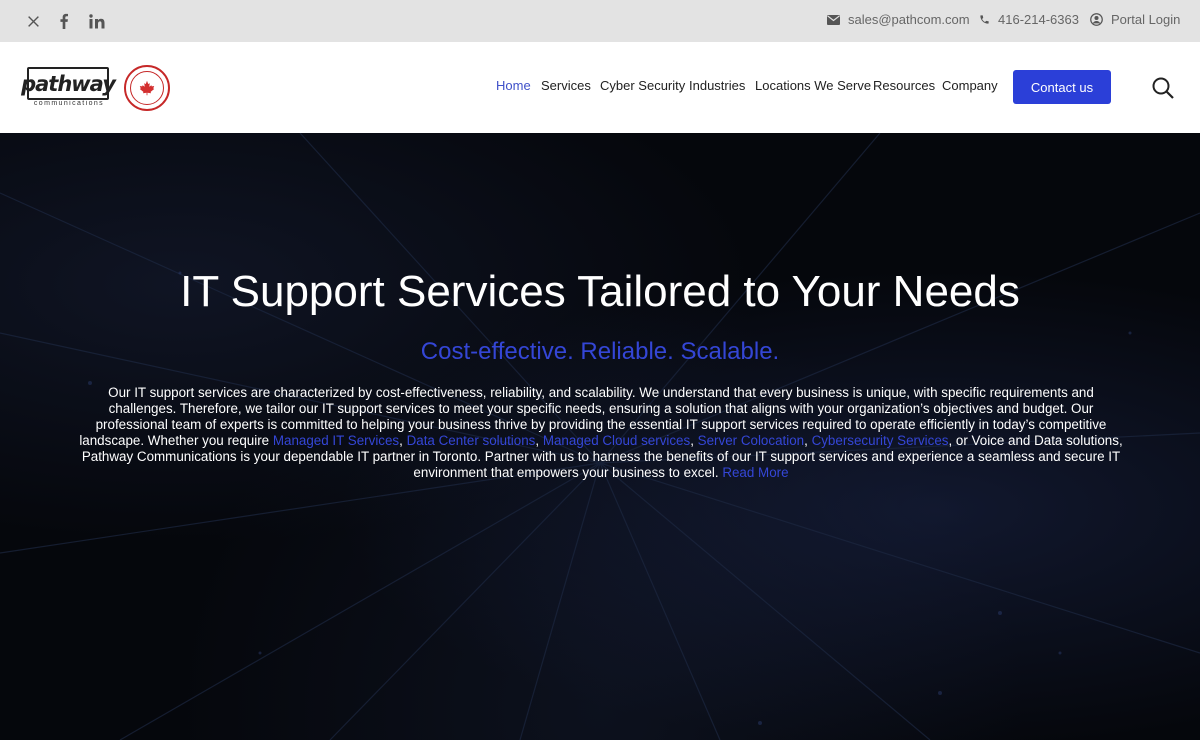 The height and width of the screenshot is (740, 1200). Describe the element at coordinates (970, 85) in the screenshot. I see `nav-company: Company` at that location.